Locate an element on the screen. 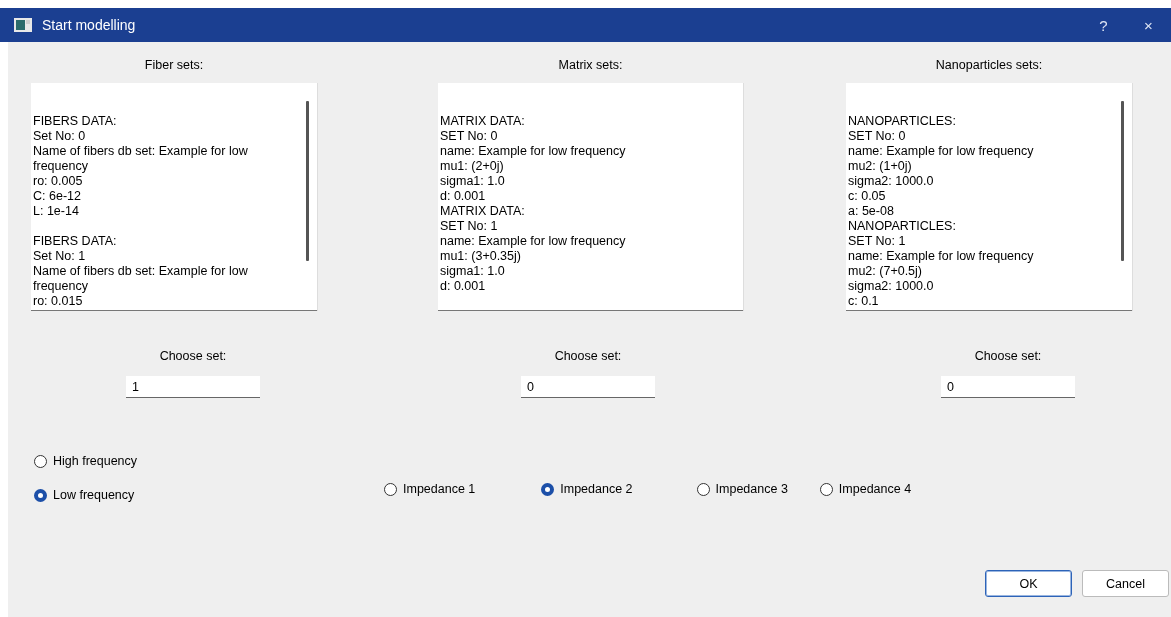 The width and height of the screenshot is (1171, 617). frequency-radio: High frequency is located at coordinates (209, 461).